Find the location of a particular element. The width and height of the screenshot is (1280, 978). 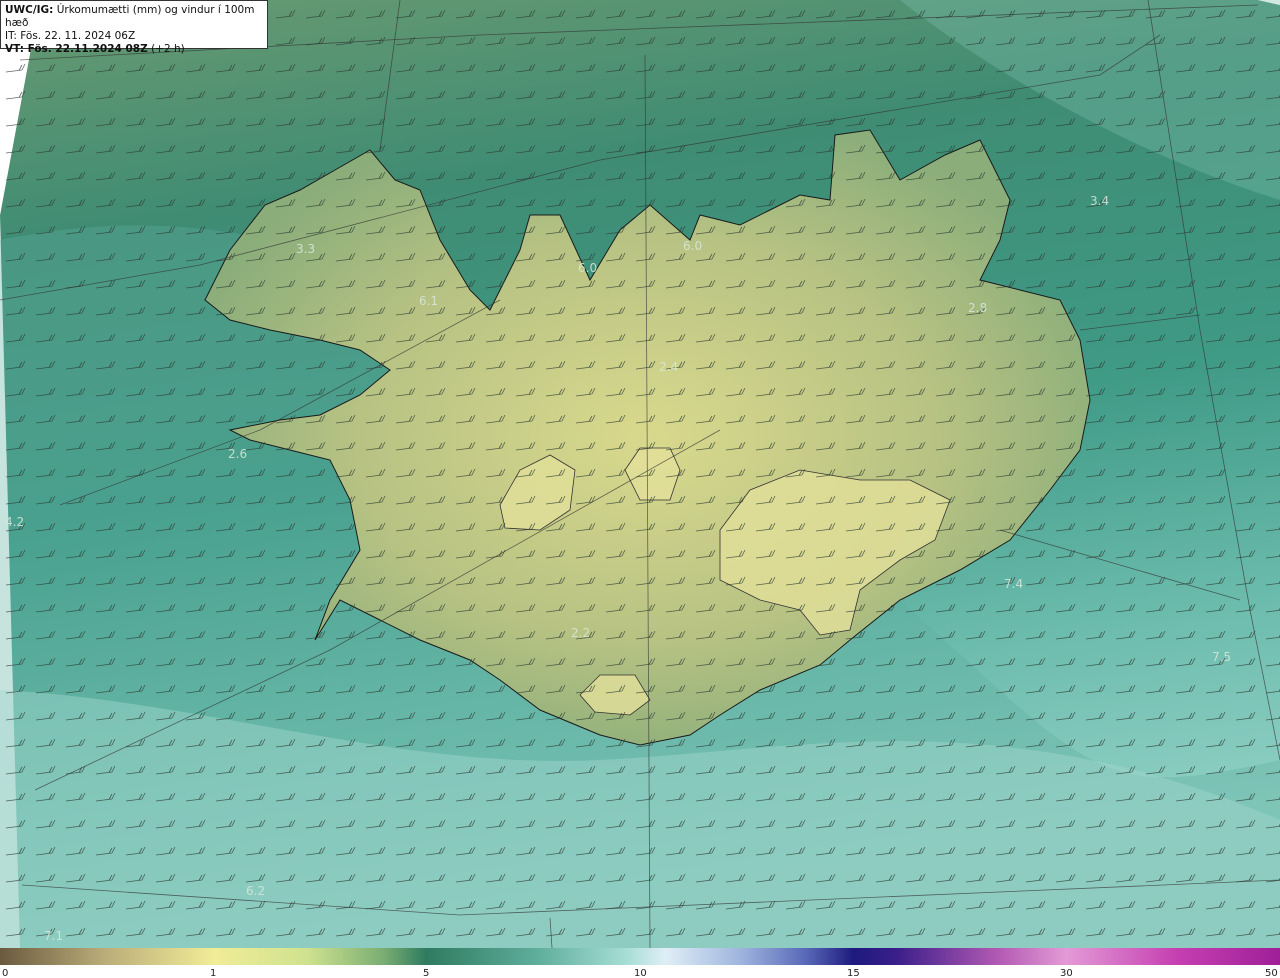

value-label: 7.5 is located at coordinates (1221, 657).